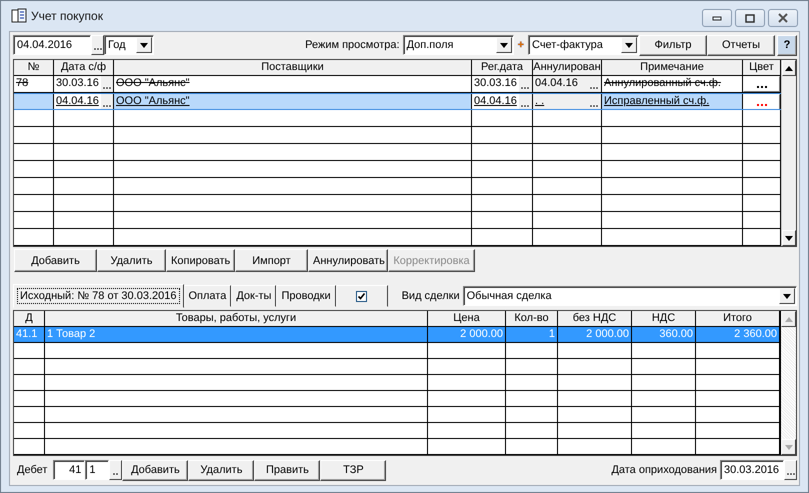 The height and width of the screenshot is (493, 809). Describe the element at coordinates (32, 470) in the screenshot. I see `debit-label: Дебет` at that location.